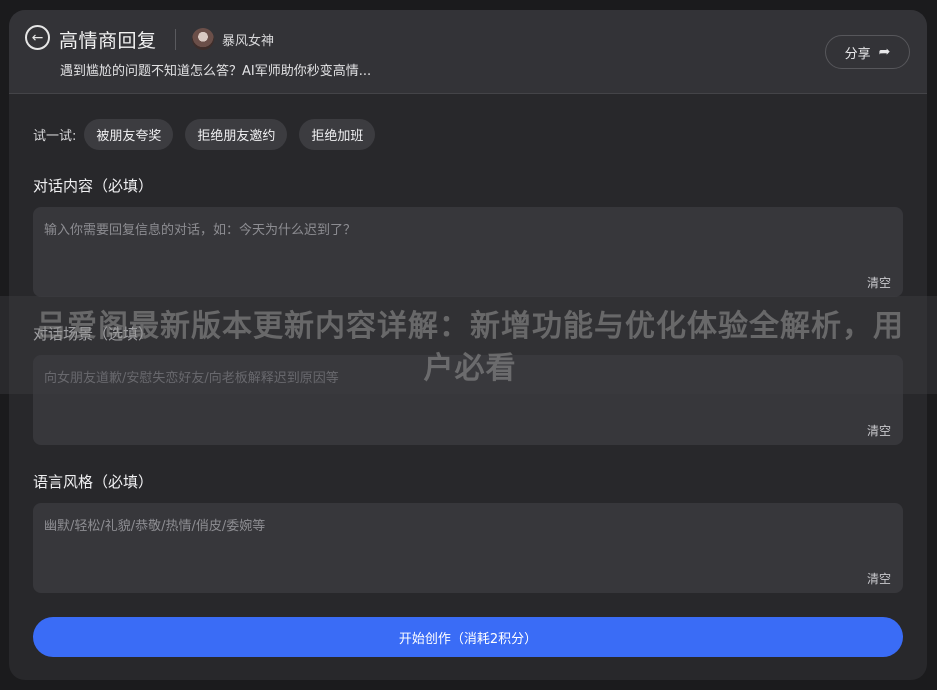  I want to click on dialog-content-label: 对话内容（必填）, so click(93, 186).